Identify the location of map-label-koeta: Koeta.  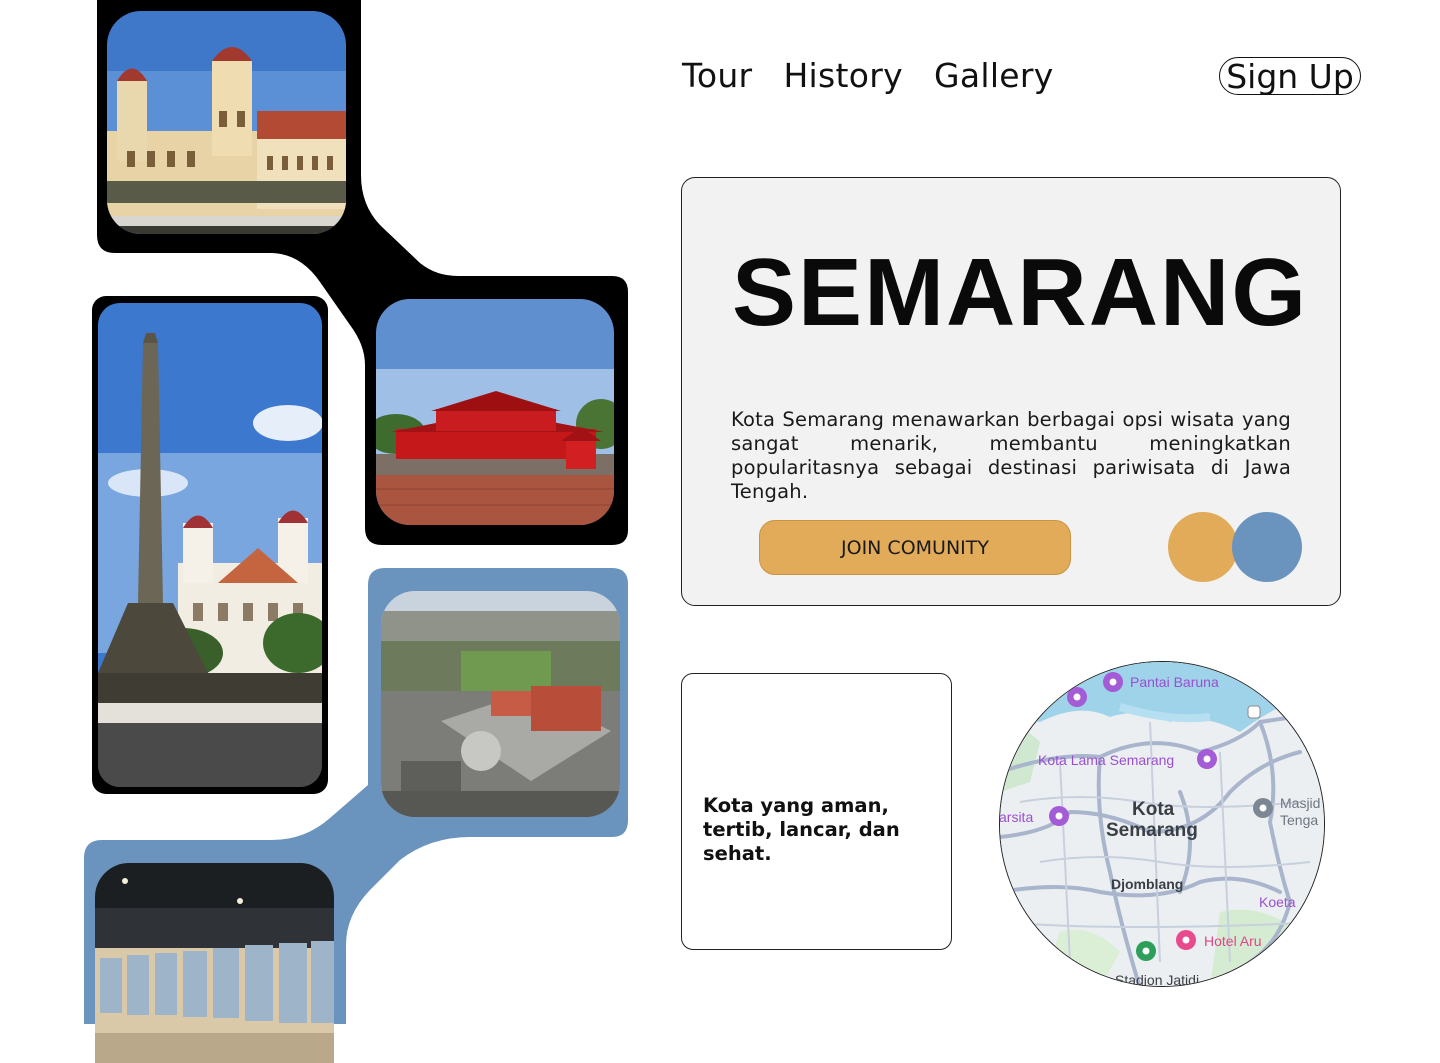
(1277, 902).